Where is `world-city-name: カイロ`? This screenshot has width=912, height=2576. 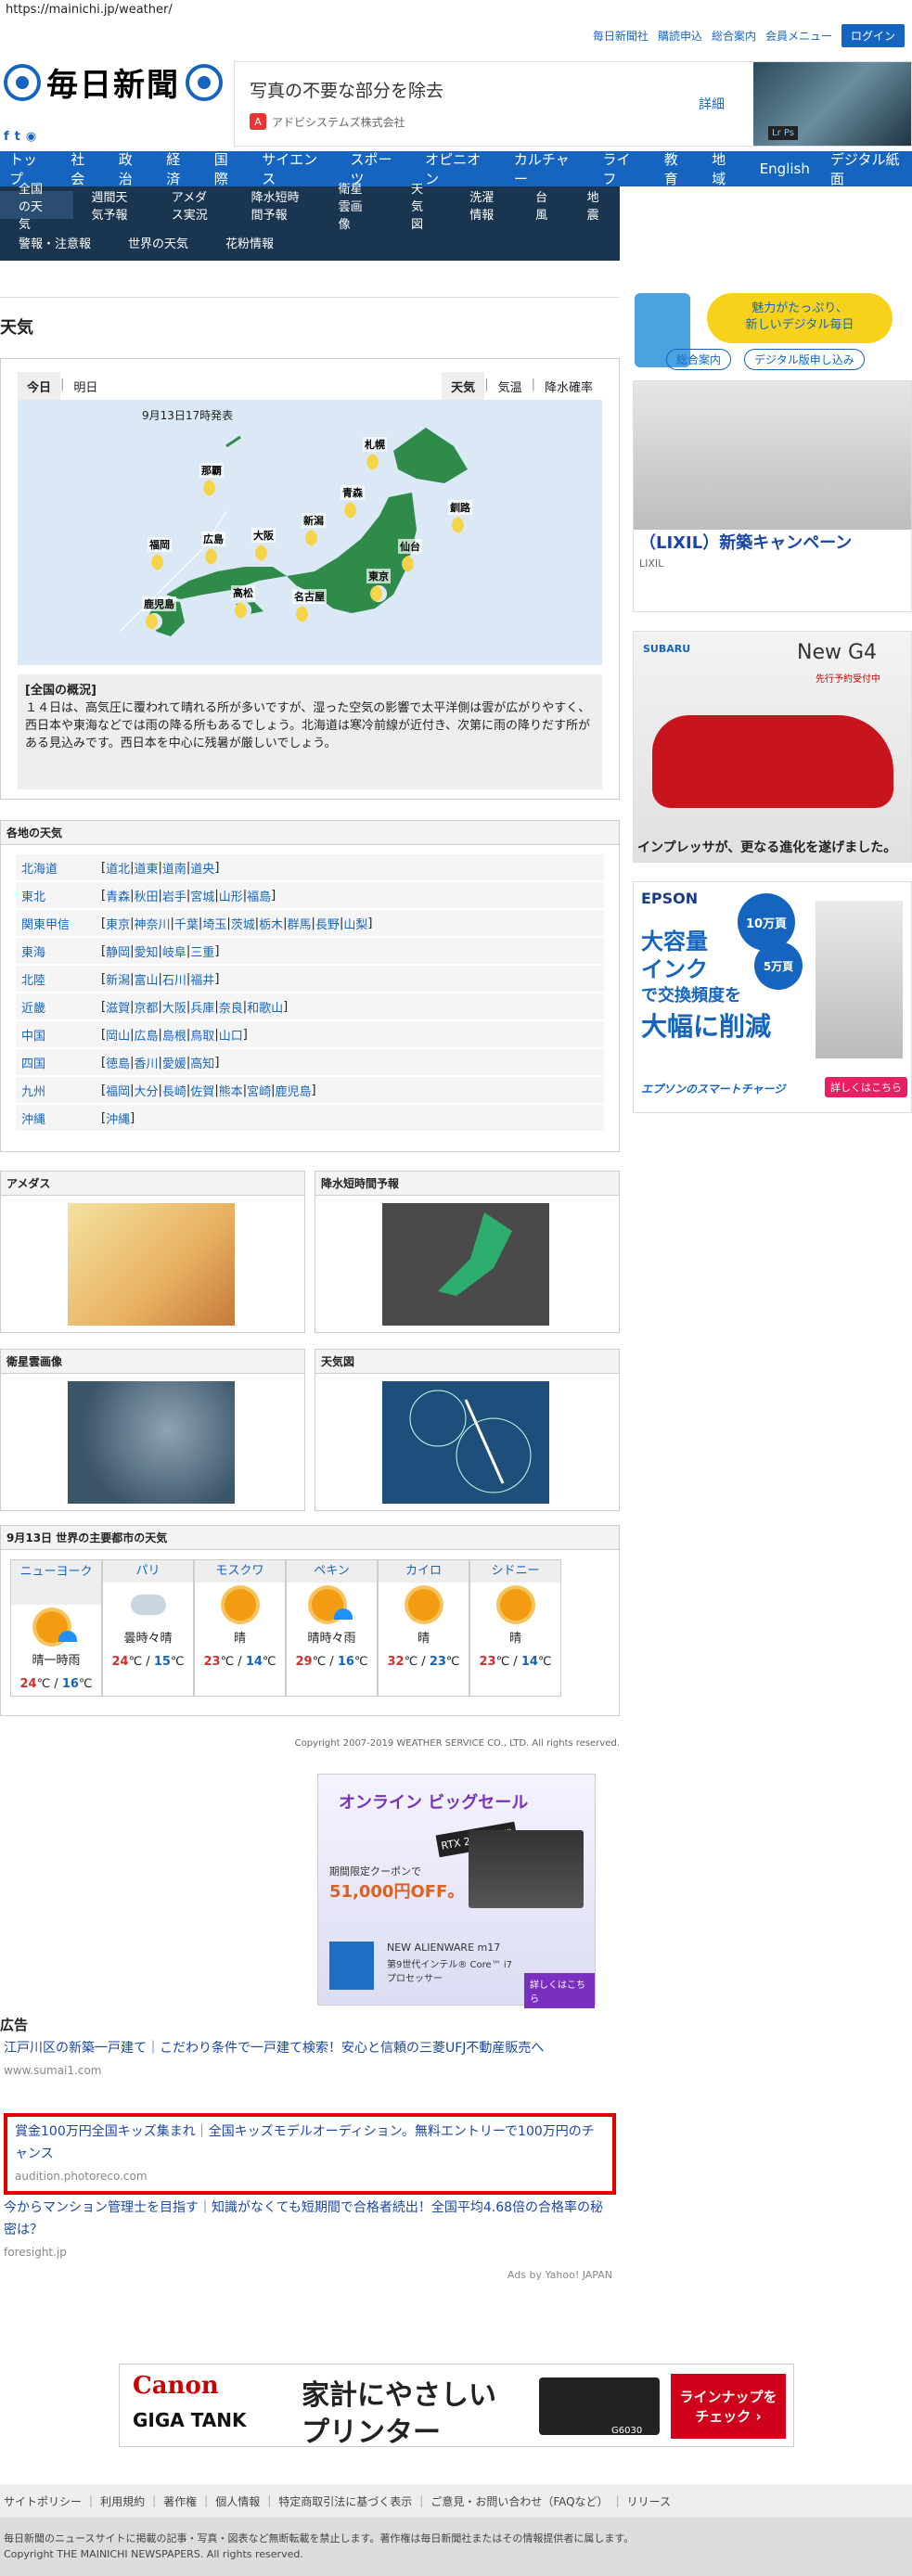
world-city-name: カイロ is located at coordinates (424, 1571).